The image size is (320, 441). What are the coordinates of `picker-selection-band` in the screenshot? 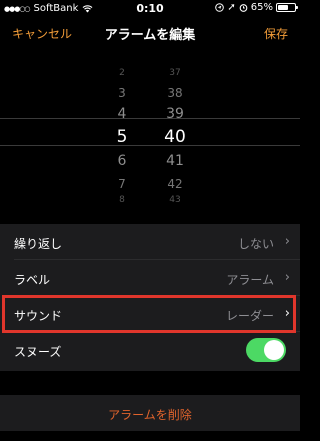 It's located at (150, 132).